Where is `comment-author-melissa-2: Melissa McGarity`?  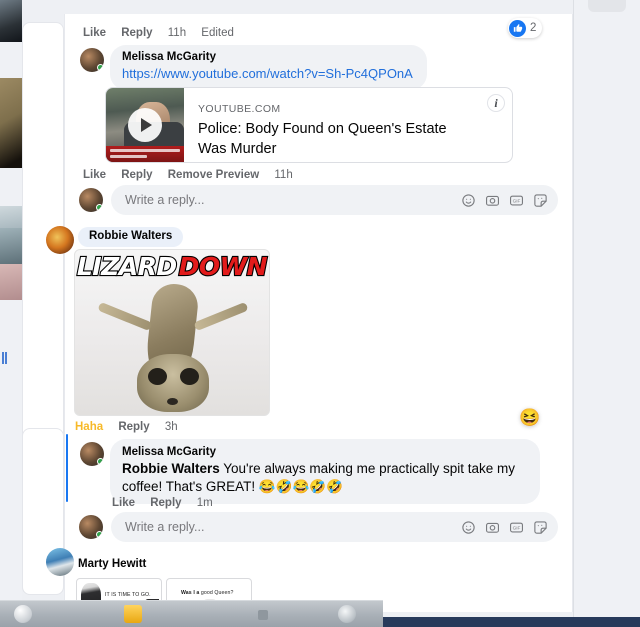 comment-author-melissa-2: Melissa McGarity is located at coordinates (325, 452).